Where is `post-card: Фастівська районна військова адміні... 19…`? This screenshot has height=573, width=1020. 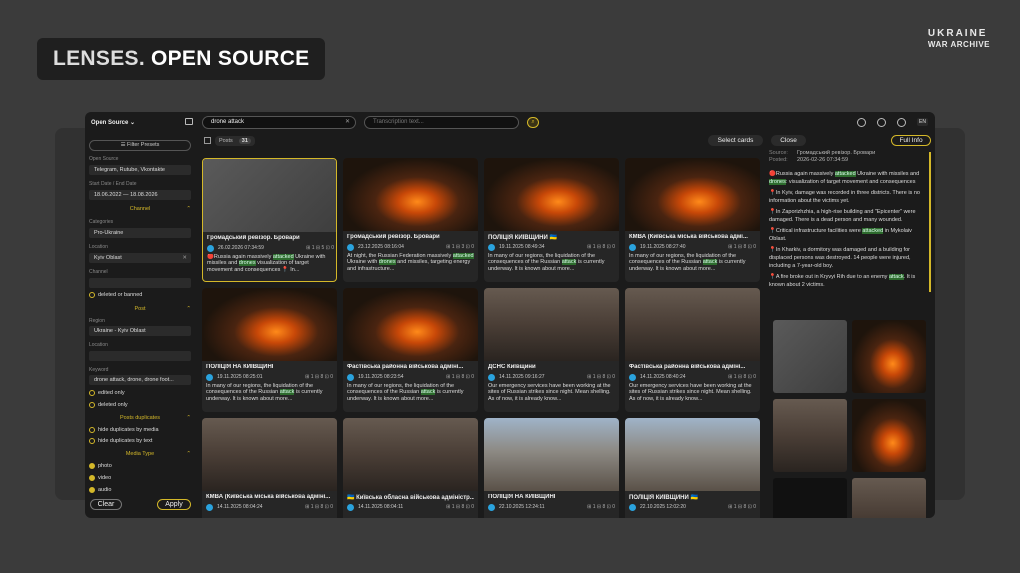
post-card: Фастівська районна військова адміні... 19… is located at coordinates (410, 350).